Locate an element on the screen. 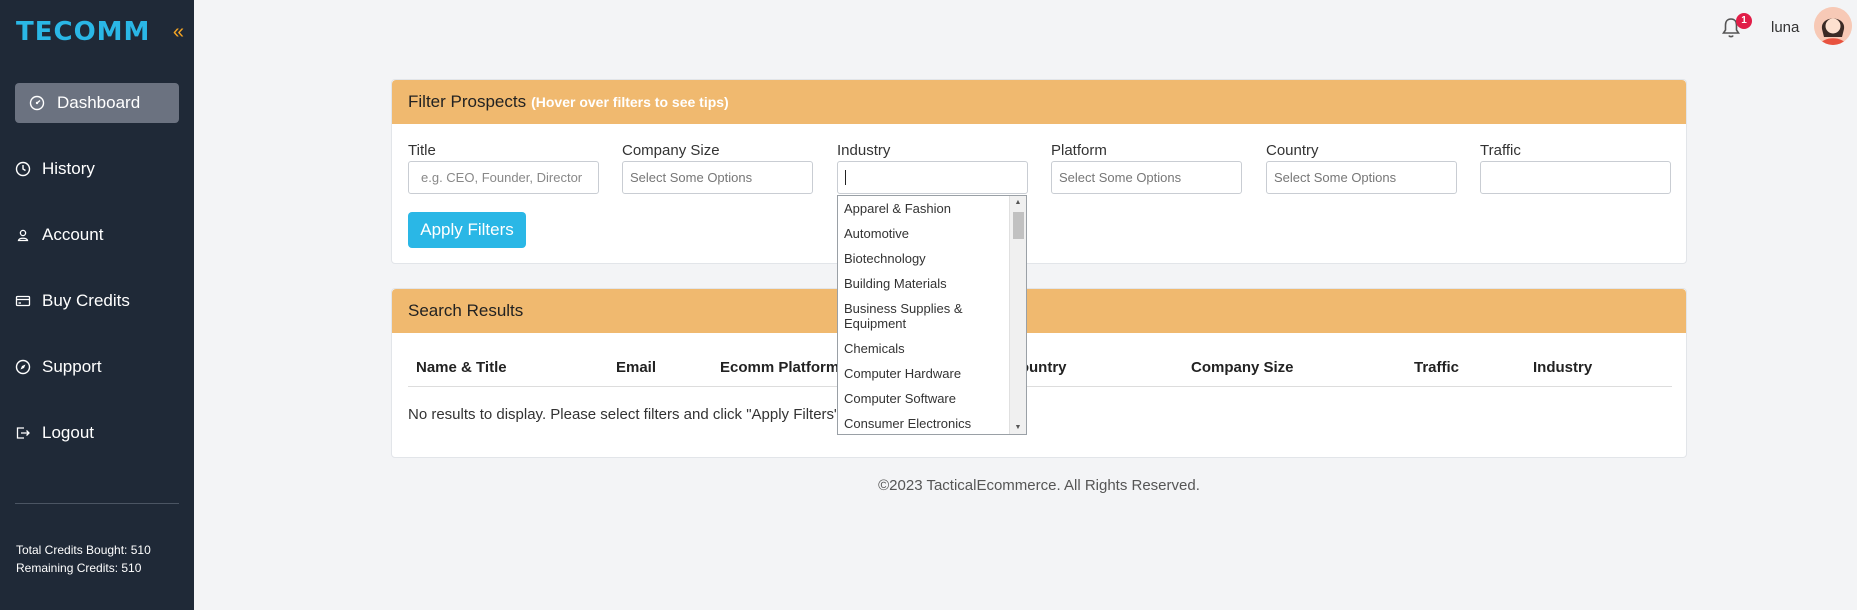 This screenshot has height=610, width=1857. text-cursor is located at coordinates (845, 177).